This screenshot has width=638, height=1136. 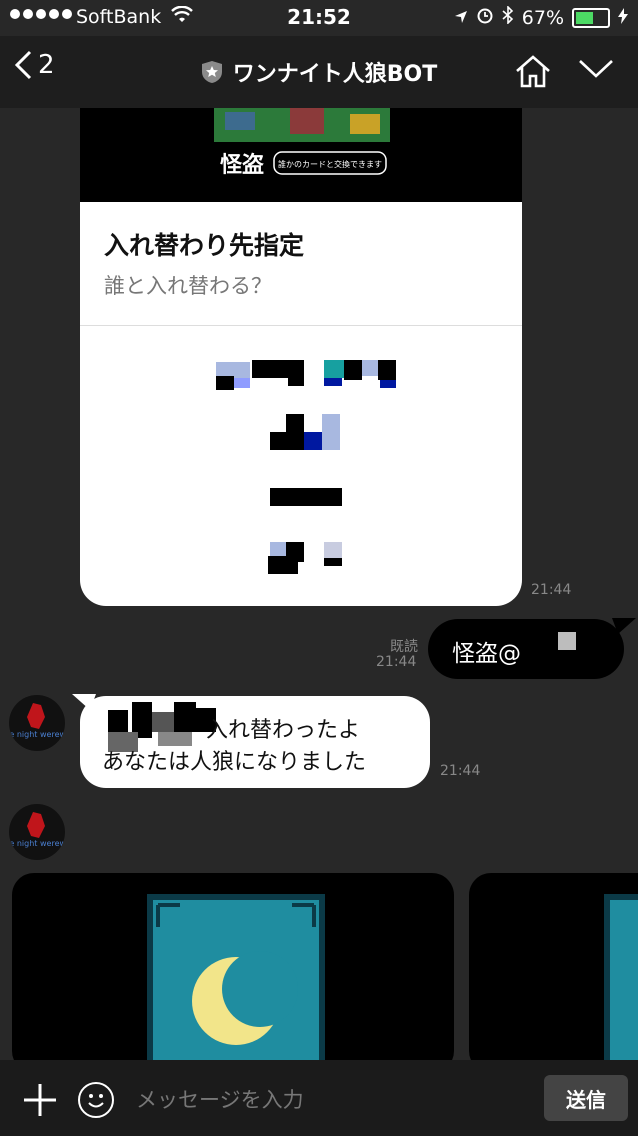 What do you see at coordinates (460, 771) in the screenshot?
I see `incoming-timestamp: 21:44` at bounding box center [460, 771].